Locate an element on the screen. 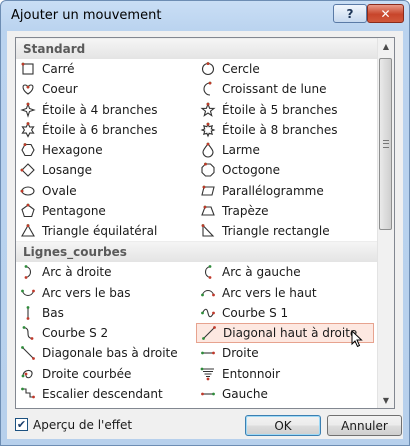 The height and width of the screenshot is (446, 410). motion-path-label: Étoile à 6 branches is located at coordinates (100, 129).